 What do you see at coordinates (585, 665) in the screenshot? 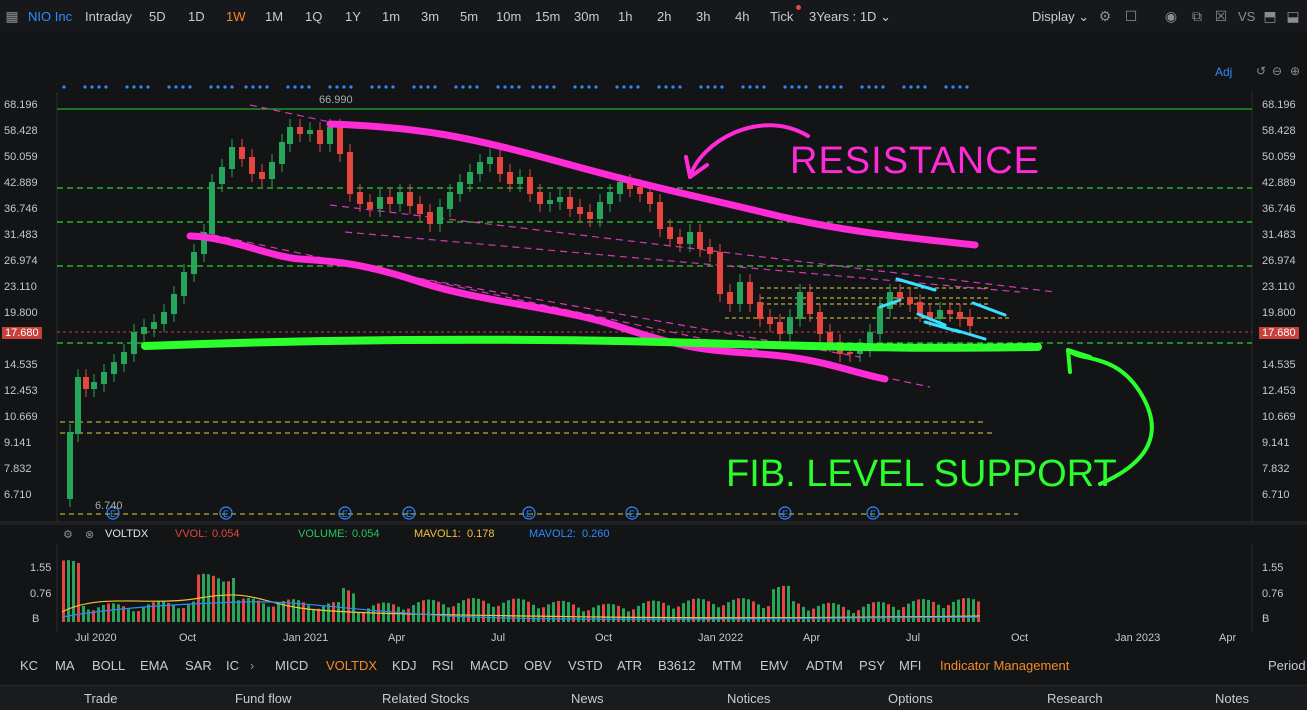
I see `tab-vstd: VSTD` at bounding box center [585, 665].